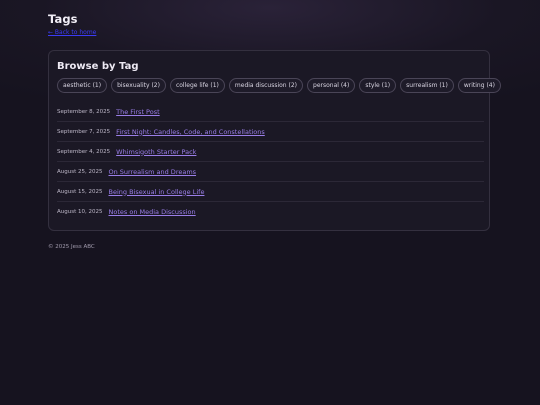  Describe the element at coordinates (63, 19) in the screenshot. I see `page-title: Tags` at that location.